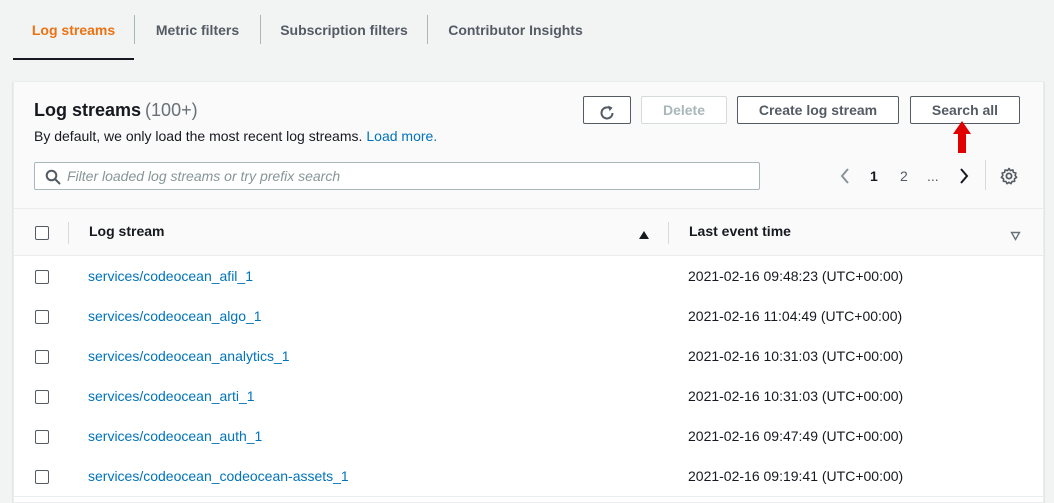 This screenshot has height=503, width=1054. What do you see at coordinates (874, 176) in the screenshot?
I see `page-1-button: 1` at bounding box center [874, 176].